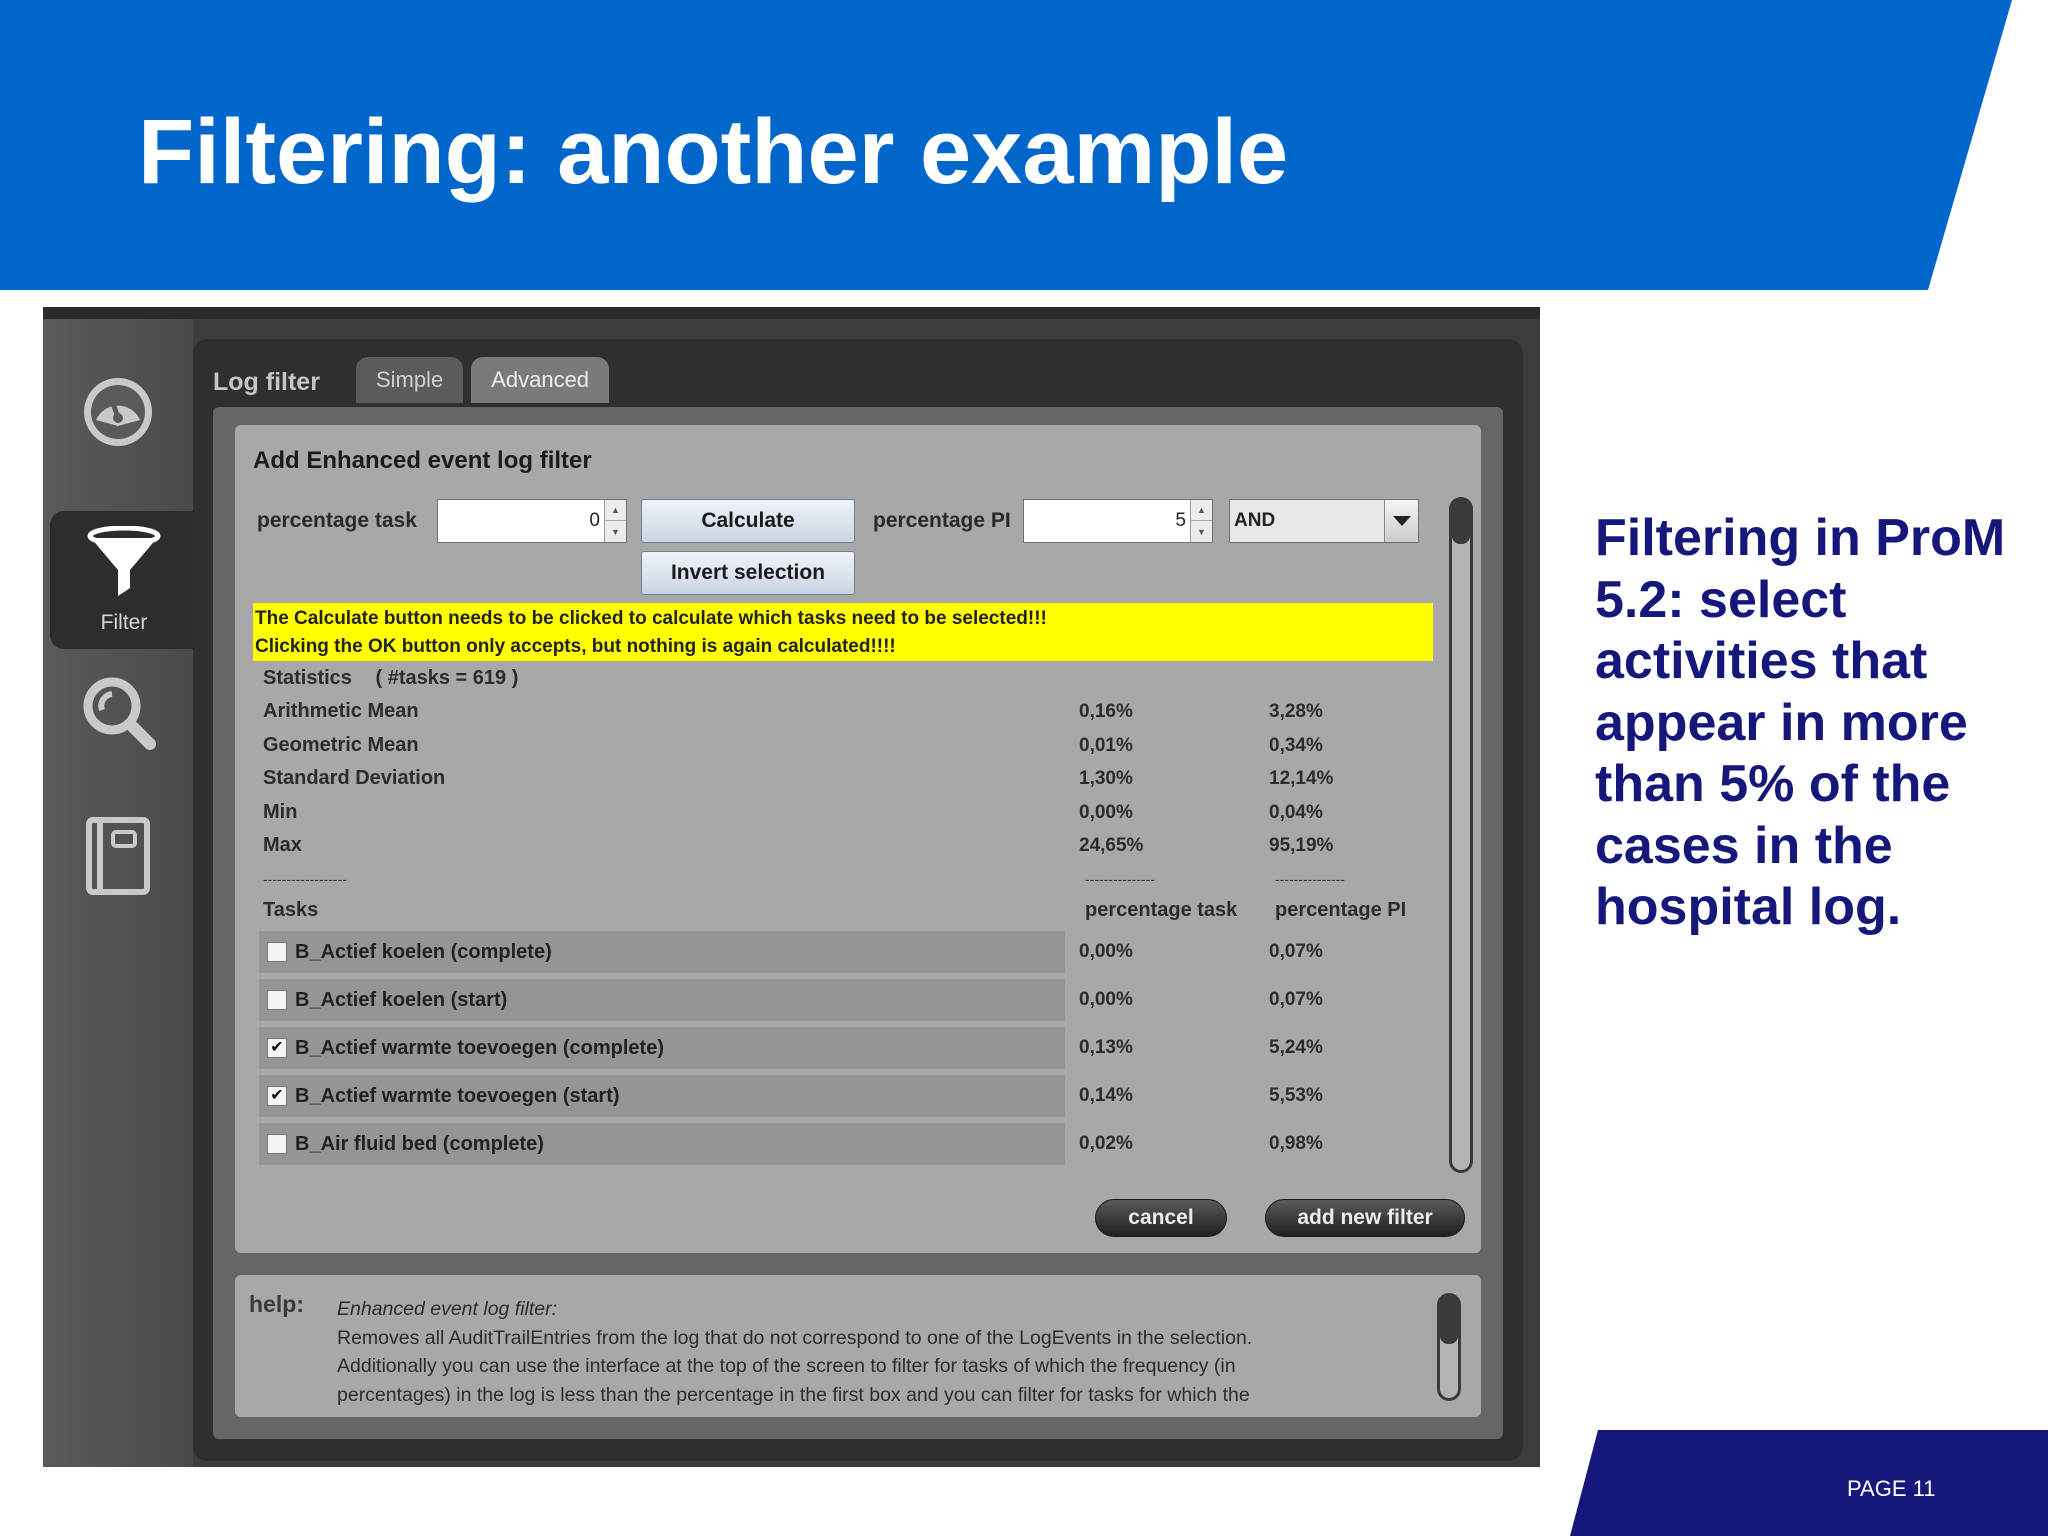 Image resolution: width=2048 pixels, height=1536 pixels. Describe the element at coordinates (479, 1047) in the screenshot. I see `task-name: B_Actief warmte toevoegen (complete)` at that location.